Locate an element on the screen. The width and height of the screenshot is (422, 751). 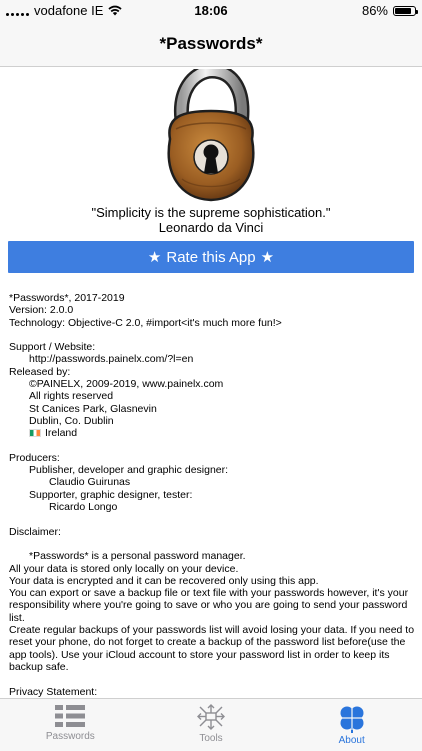
tab-tools: Tools is located at coordinates (211, 725).